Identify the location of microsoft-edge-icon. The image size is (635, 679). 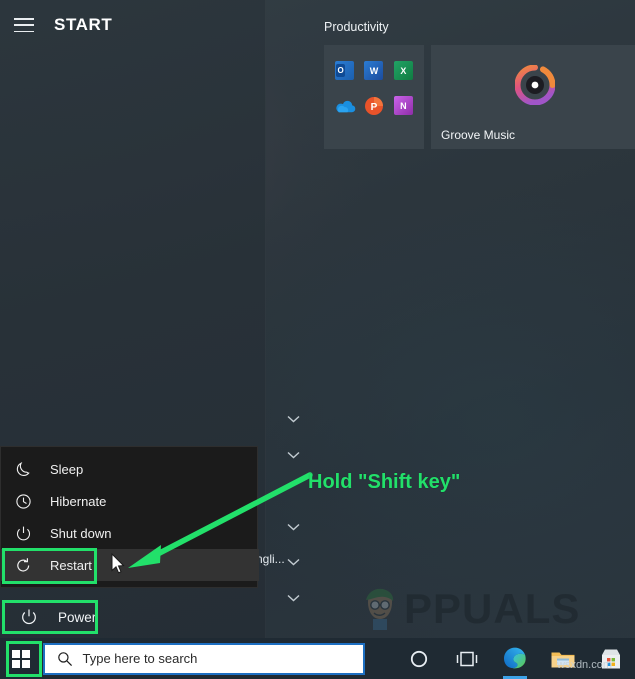
(515, 658).